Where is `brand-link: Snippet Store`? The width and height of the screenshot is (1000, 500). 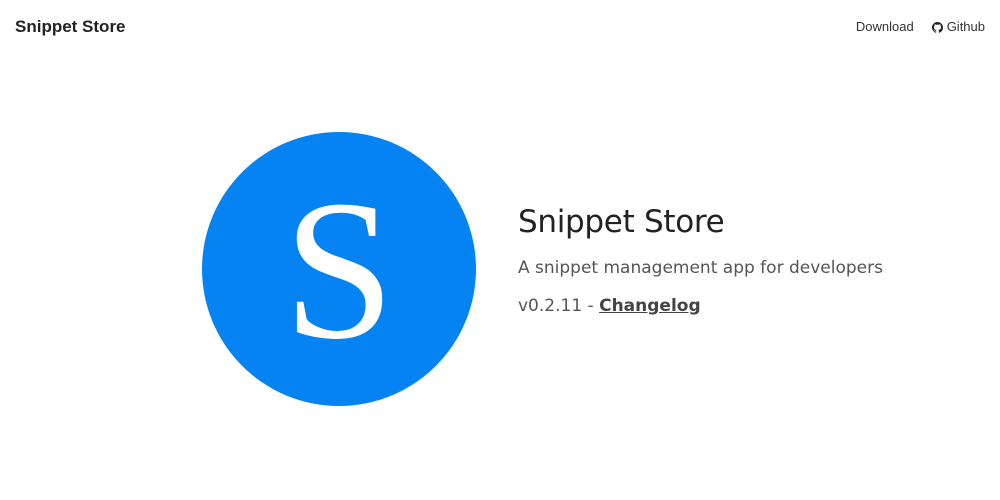
brand-link: Snippet Store is located at coordinates (70, 27).